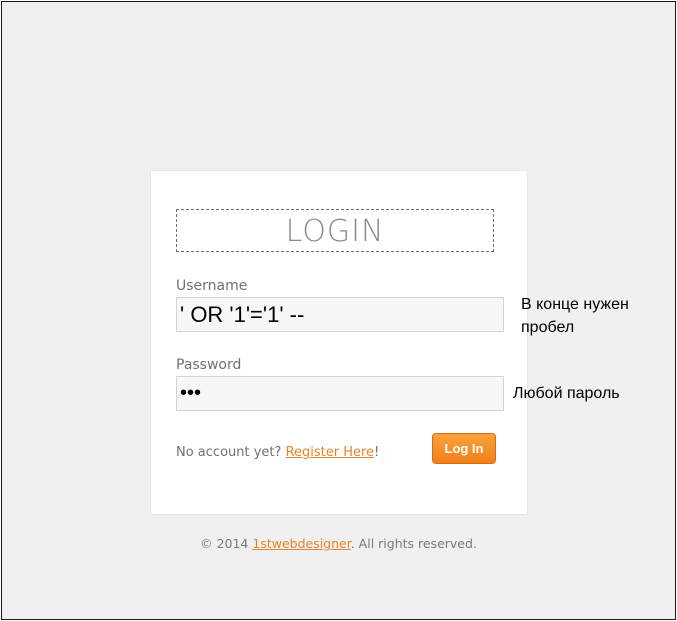 This screenshot has width=677, height=621. Describe the element at coordinates (575, 304) in the screenshot. I see `username-annotation-line1: В конце нужен` at that location.